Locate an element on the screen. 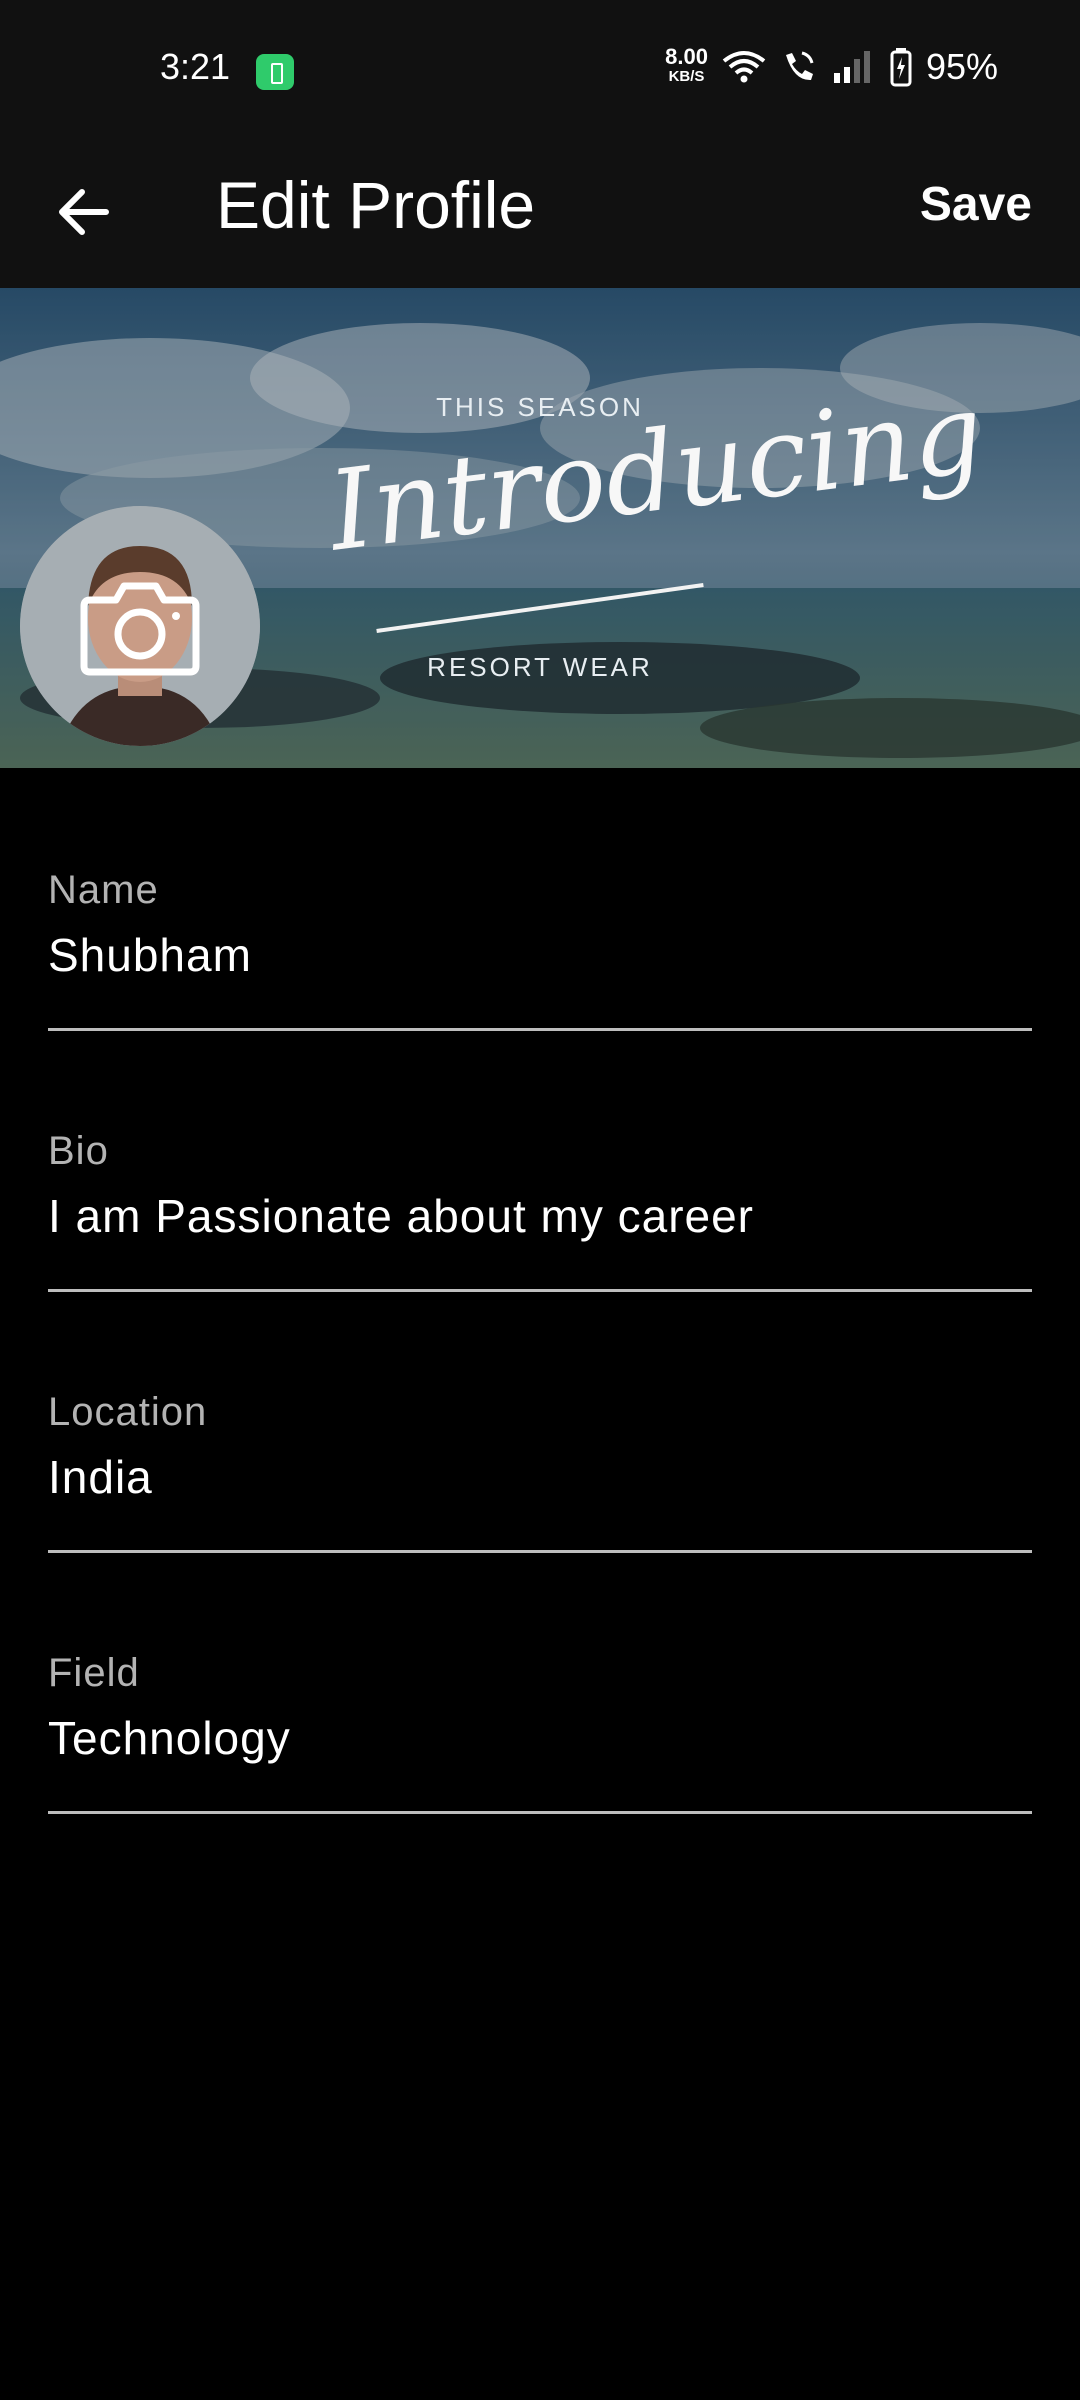 The height and width of the screenshot is (2400, 1080). camera-icon is located at coordinates (140, 626).